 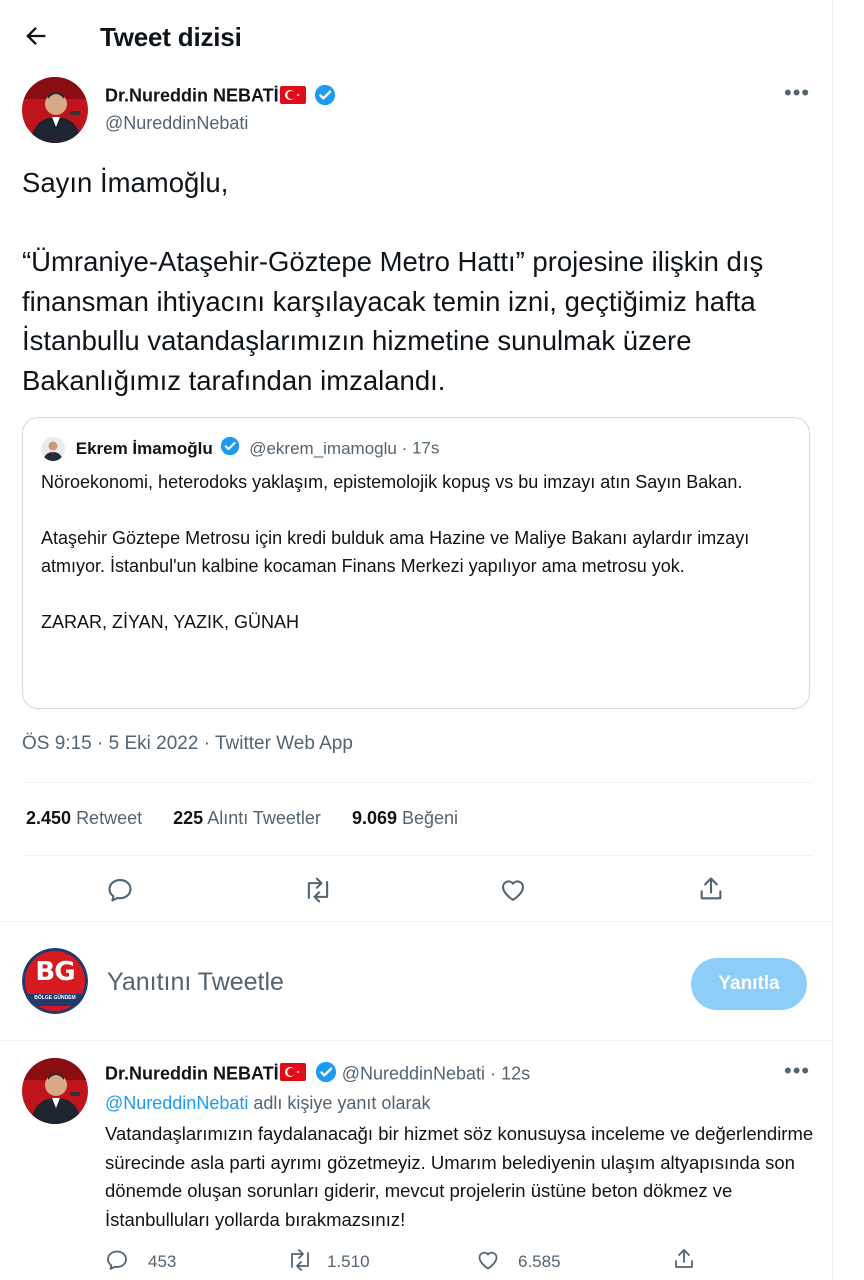 I want to click on page-title: Tweet dizisi, so click(x=171, y=37).